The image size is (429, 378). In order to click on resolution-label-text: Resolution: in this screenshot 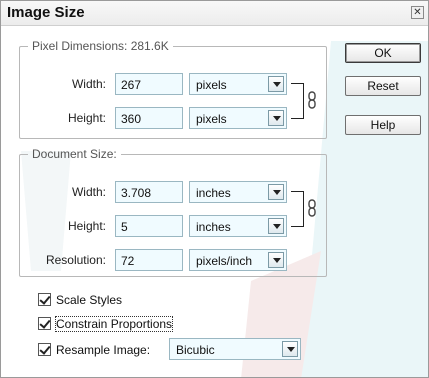, I will do `click(75, 260)`.